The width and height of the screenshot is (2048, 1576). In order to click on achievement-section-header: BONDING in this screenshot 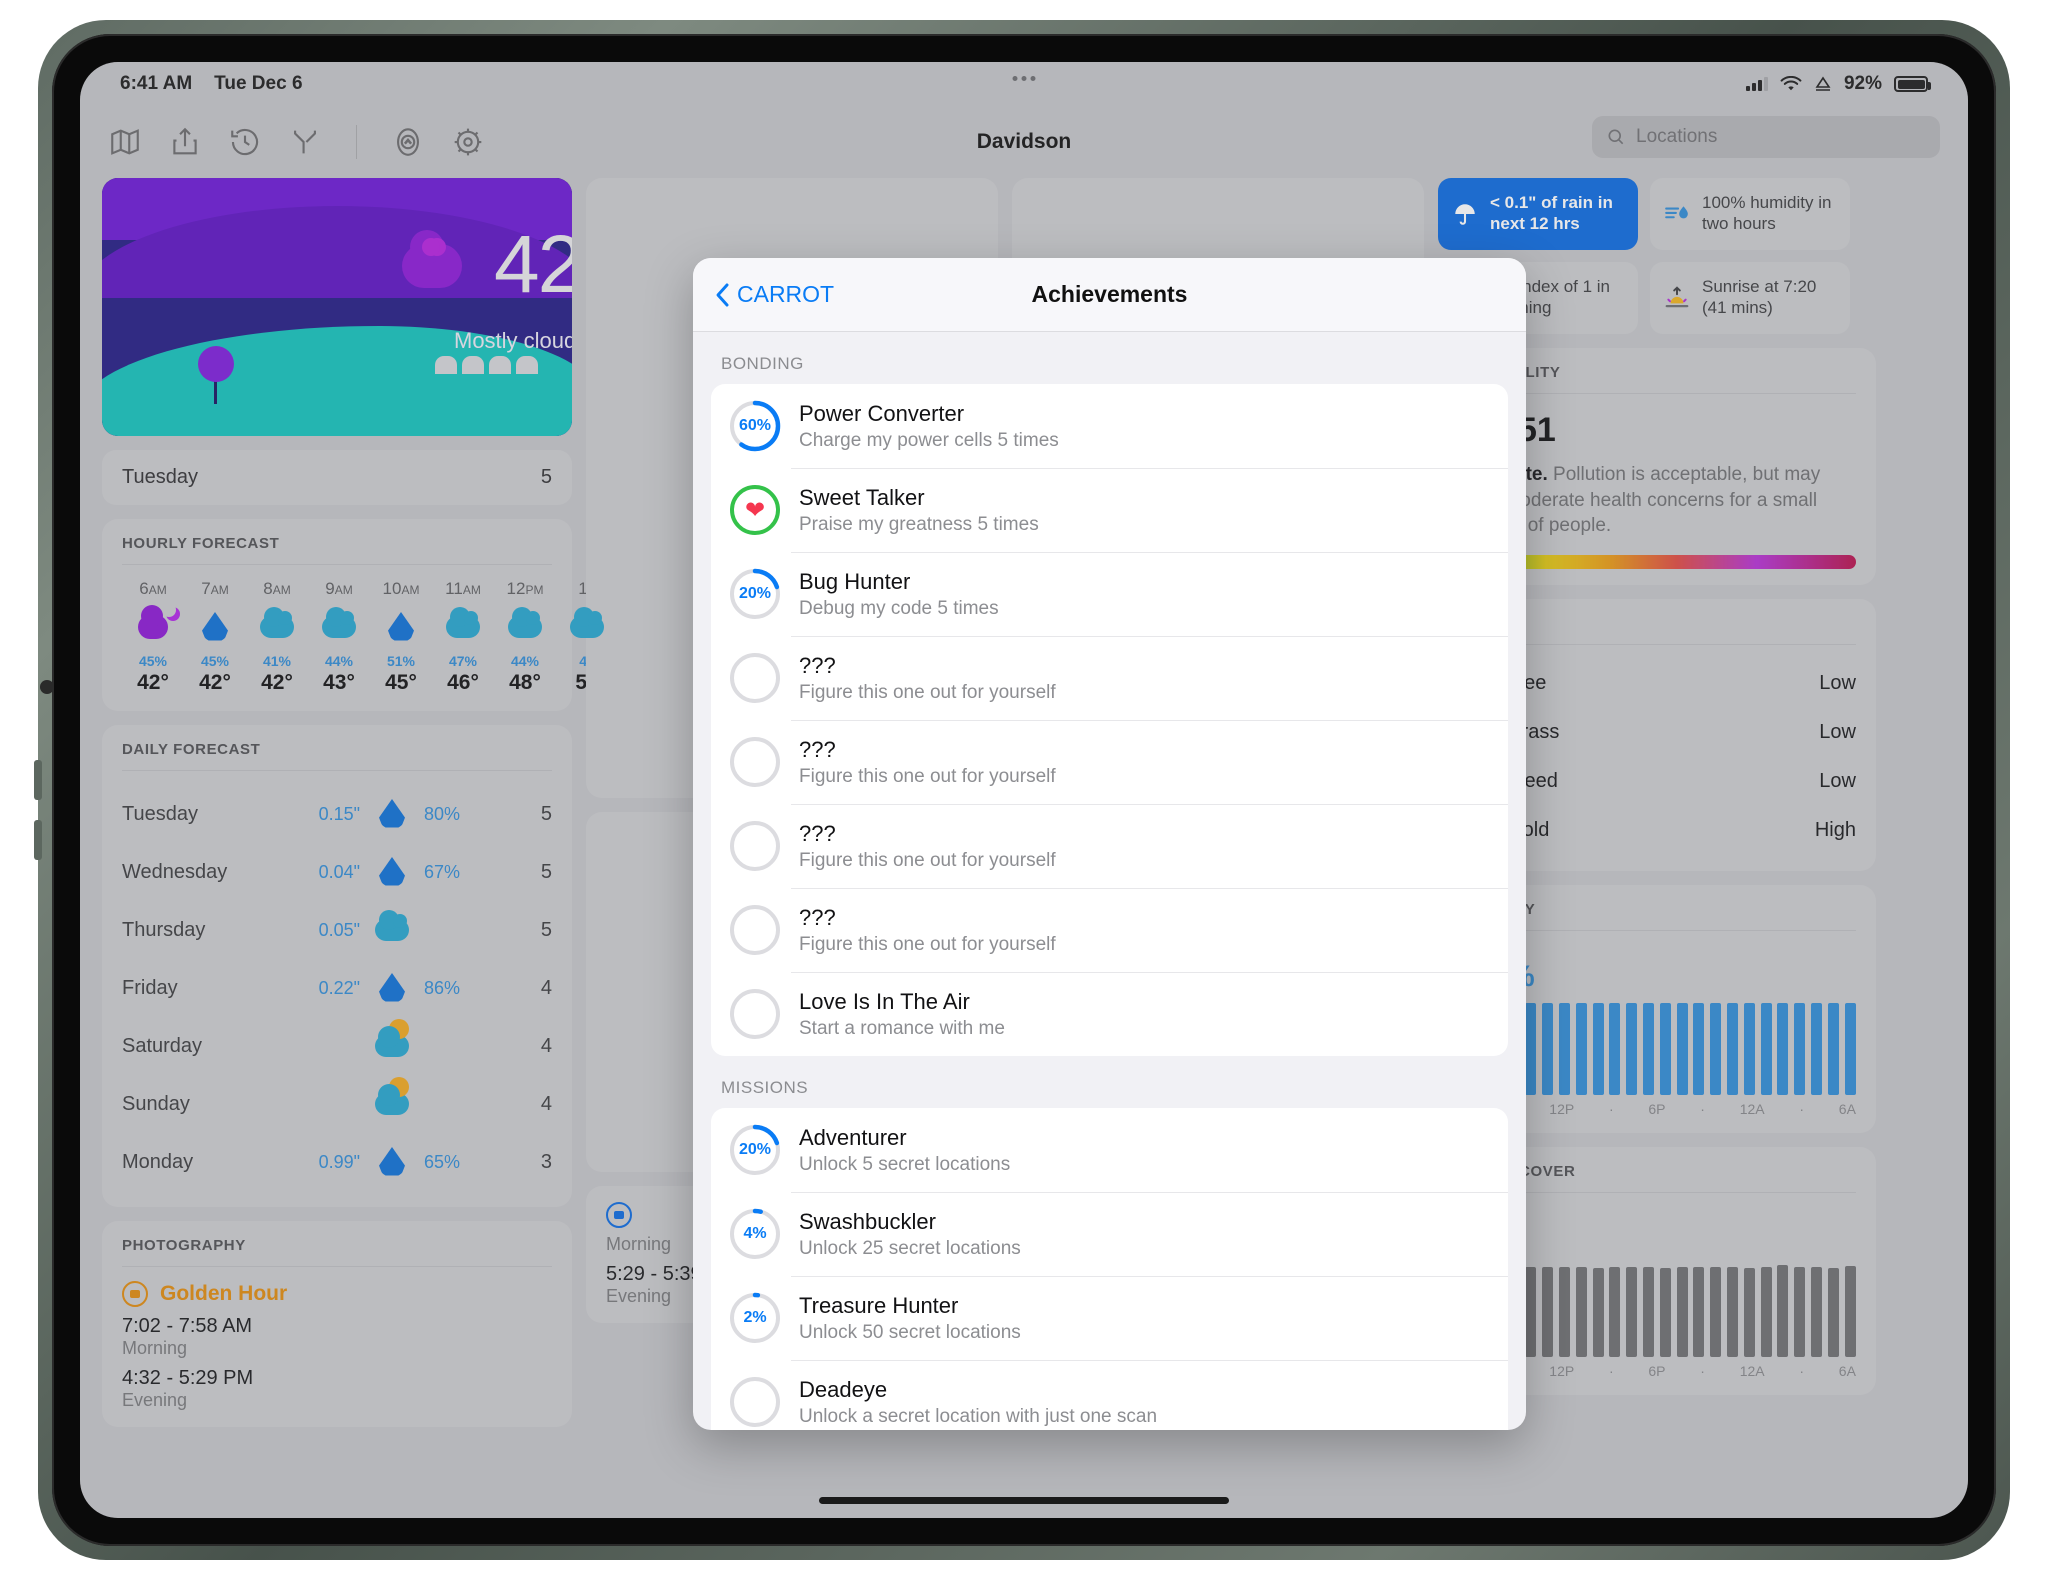, I will do `click(762, 363)`.